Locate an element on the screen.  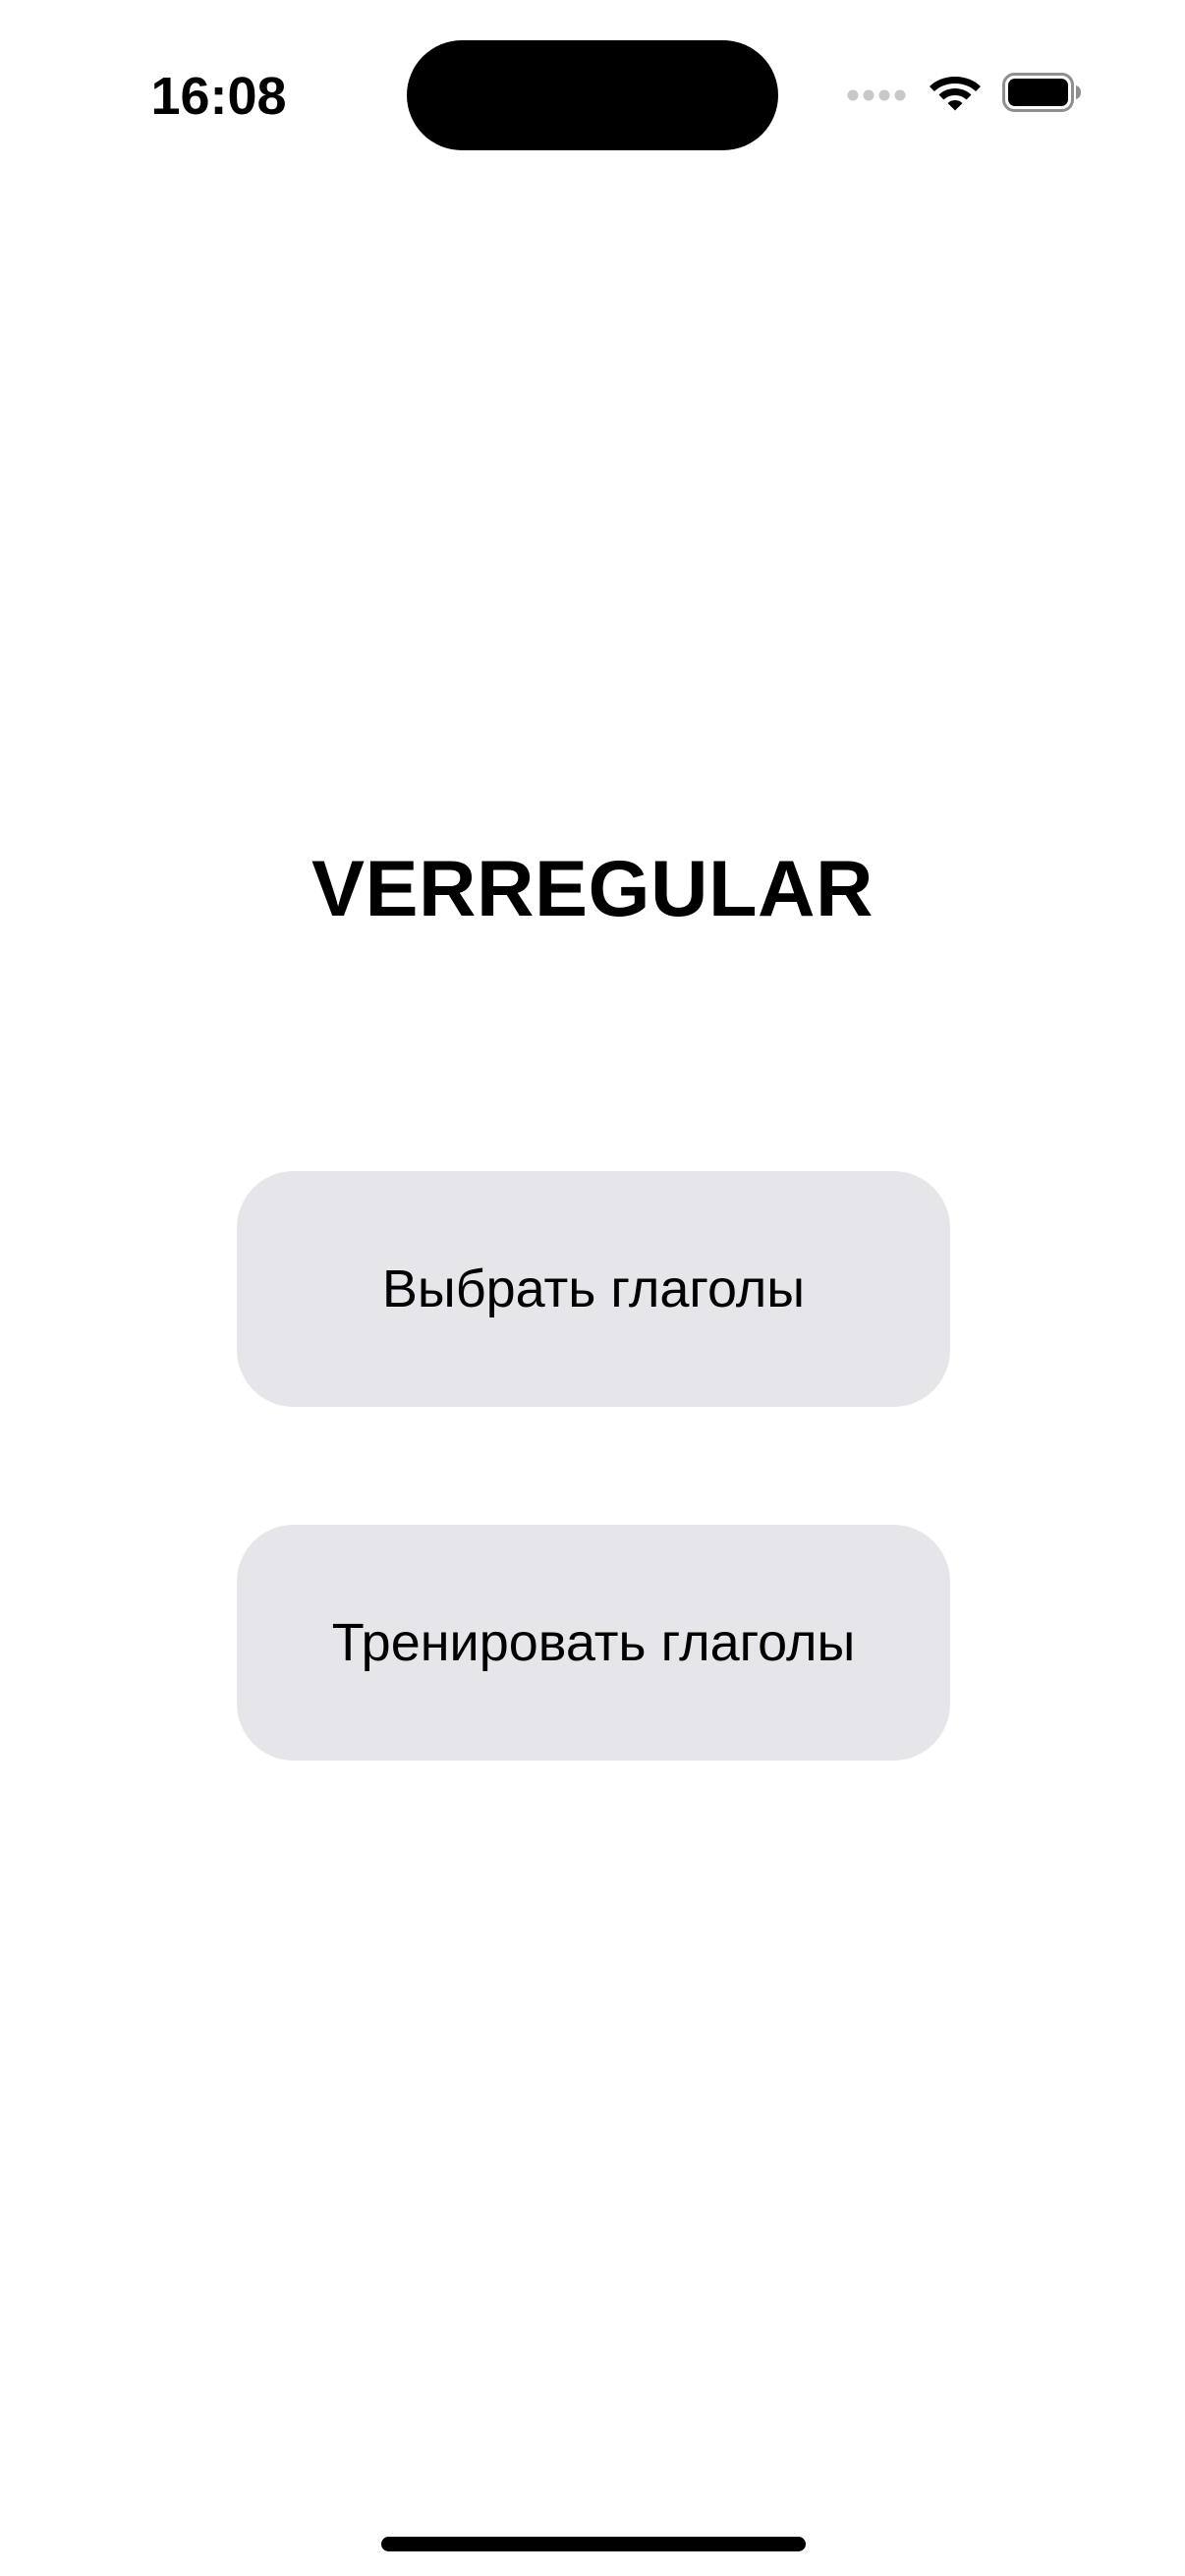
status-time: 16:08 is located at coordinates (219, 96).